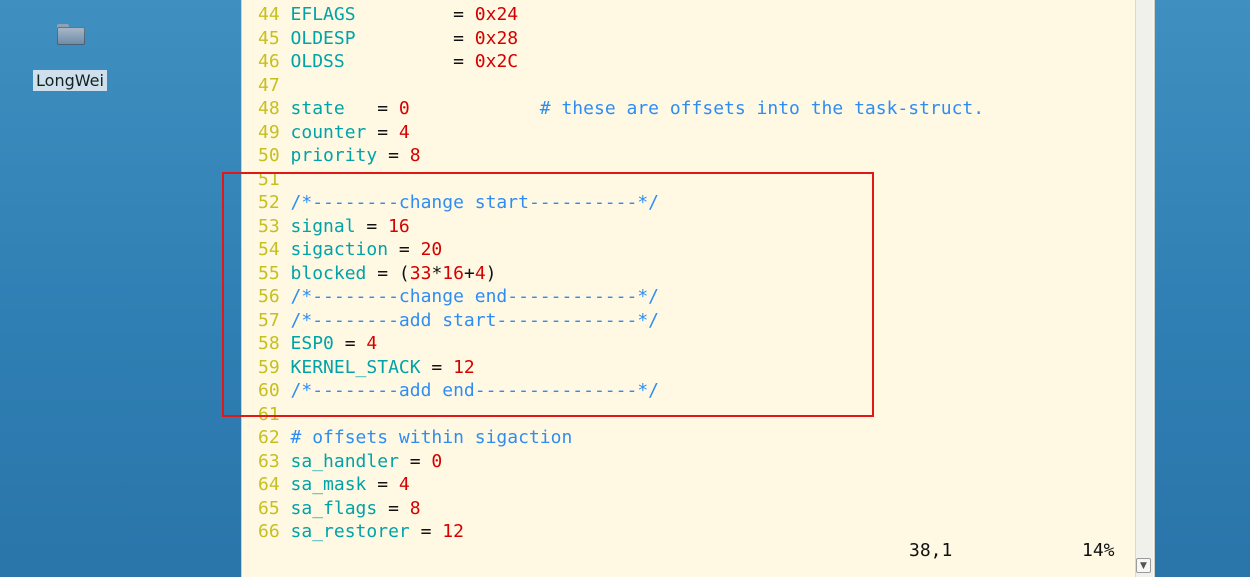 This screenshot has height=577, width=1250. Describe the element at coordinates (693, 250) in the screenshot. I see `code-line: 54 sigaction = 20` at that location.